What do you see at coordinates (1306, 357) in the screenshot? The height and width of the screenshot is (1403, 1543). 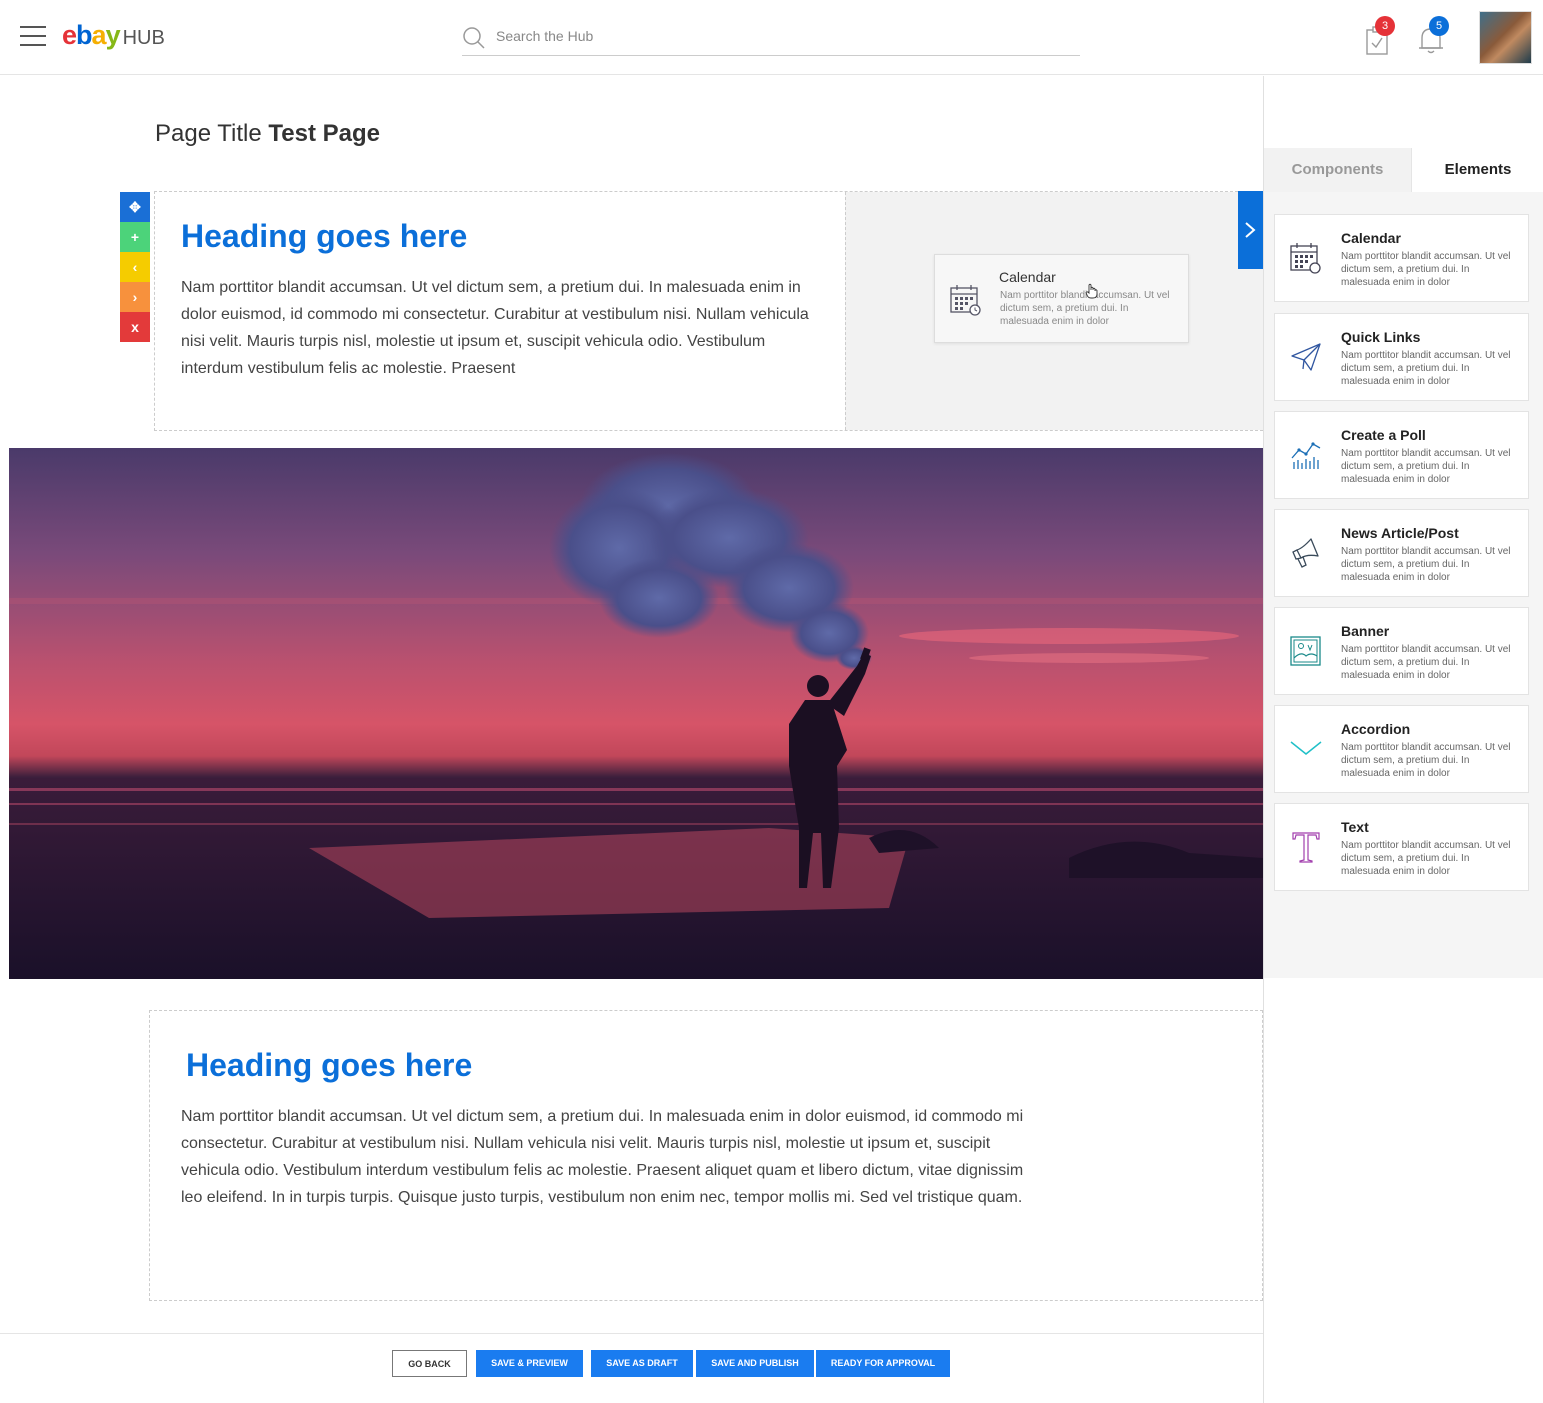 I see `paper-plane-icon` at bounding box center [1306, 357].